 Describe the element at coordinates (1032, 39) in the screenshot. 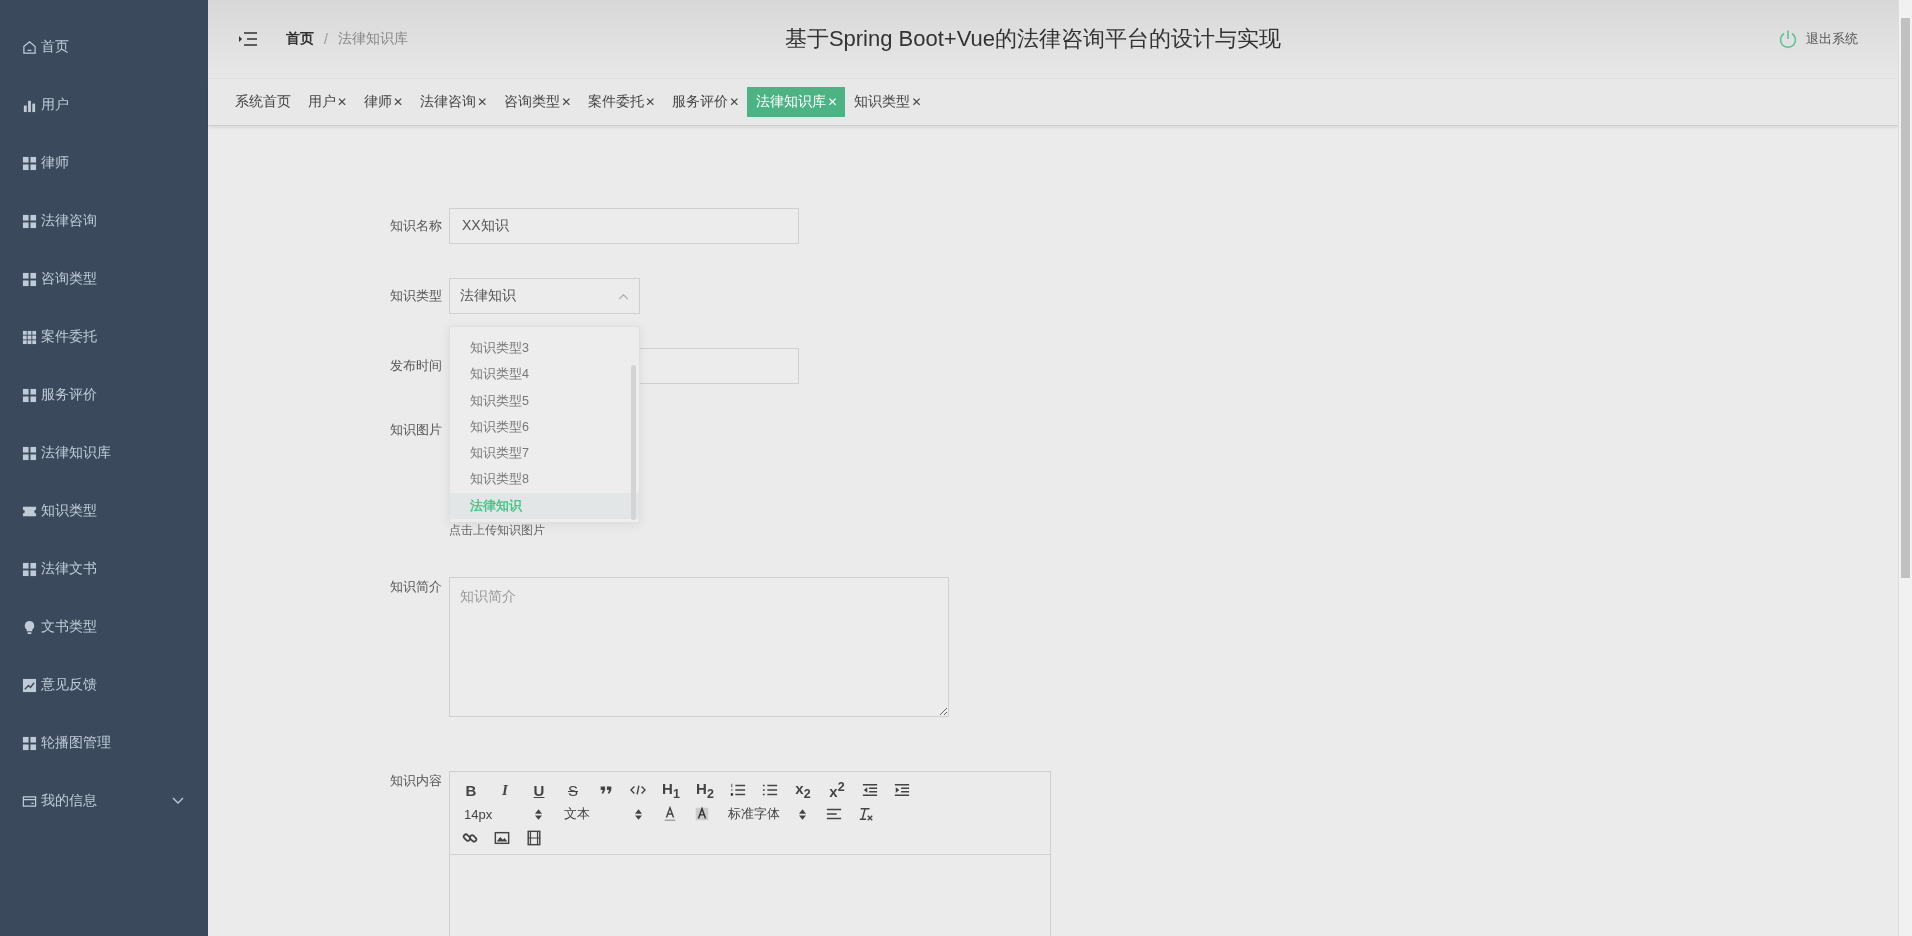

I see `page-title: 基于Spring Boot+Vue的法律咨询平台的设计与实现` at that location.